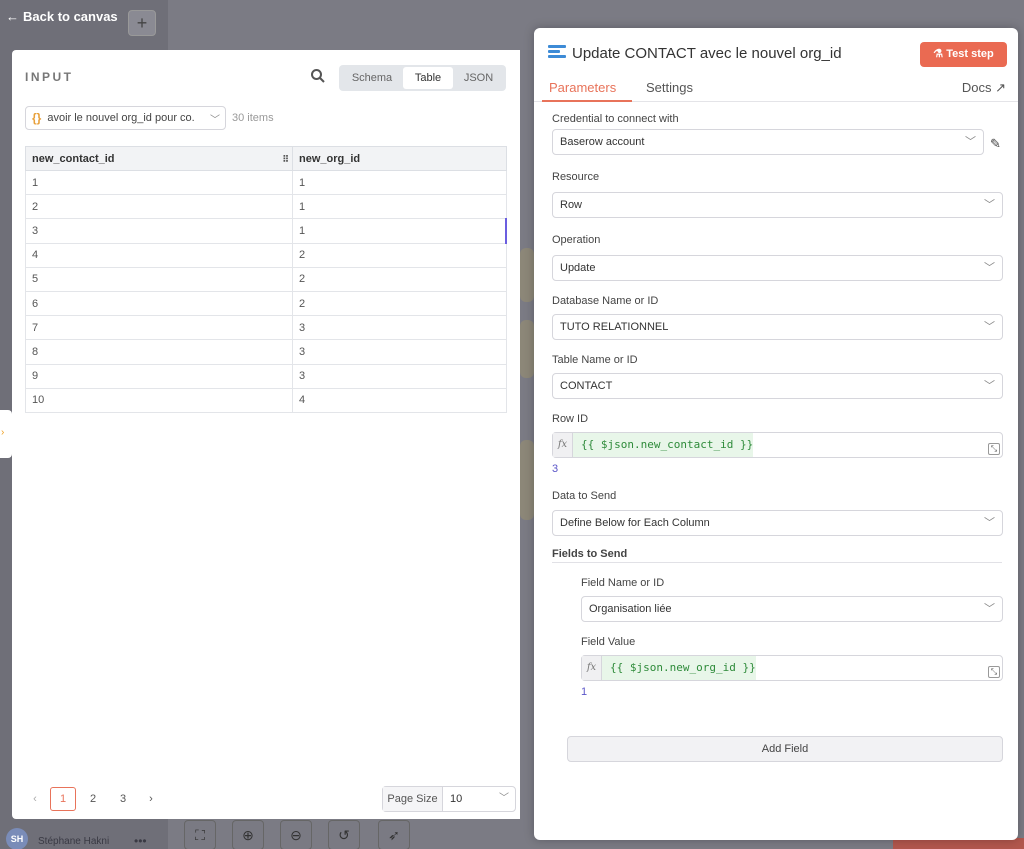  What do you see at coordinates (777, 386) in the screenshot?
I see `table-select: CONTACT ﹀` at bounding box center [777, 386].